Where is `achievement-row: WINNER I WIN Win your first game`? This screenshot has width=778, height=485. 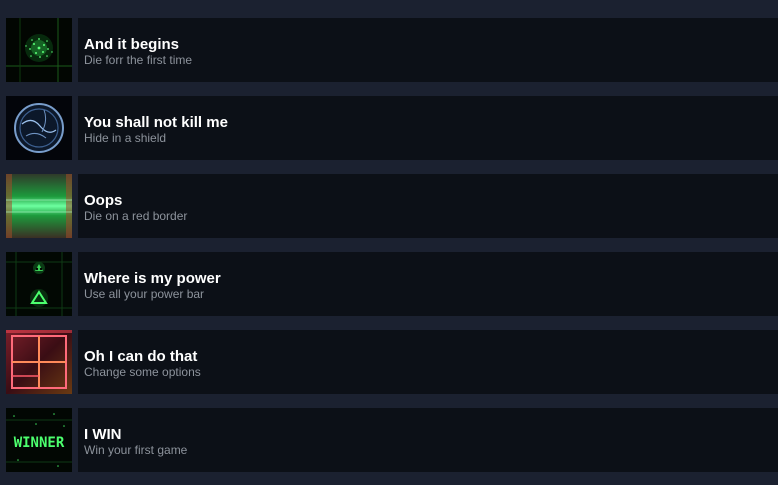 achievement-row: WINNER I WIN Win your first game is located at coordinates (389, 440).